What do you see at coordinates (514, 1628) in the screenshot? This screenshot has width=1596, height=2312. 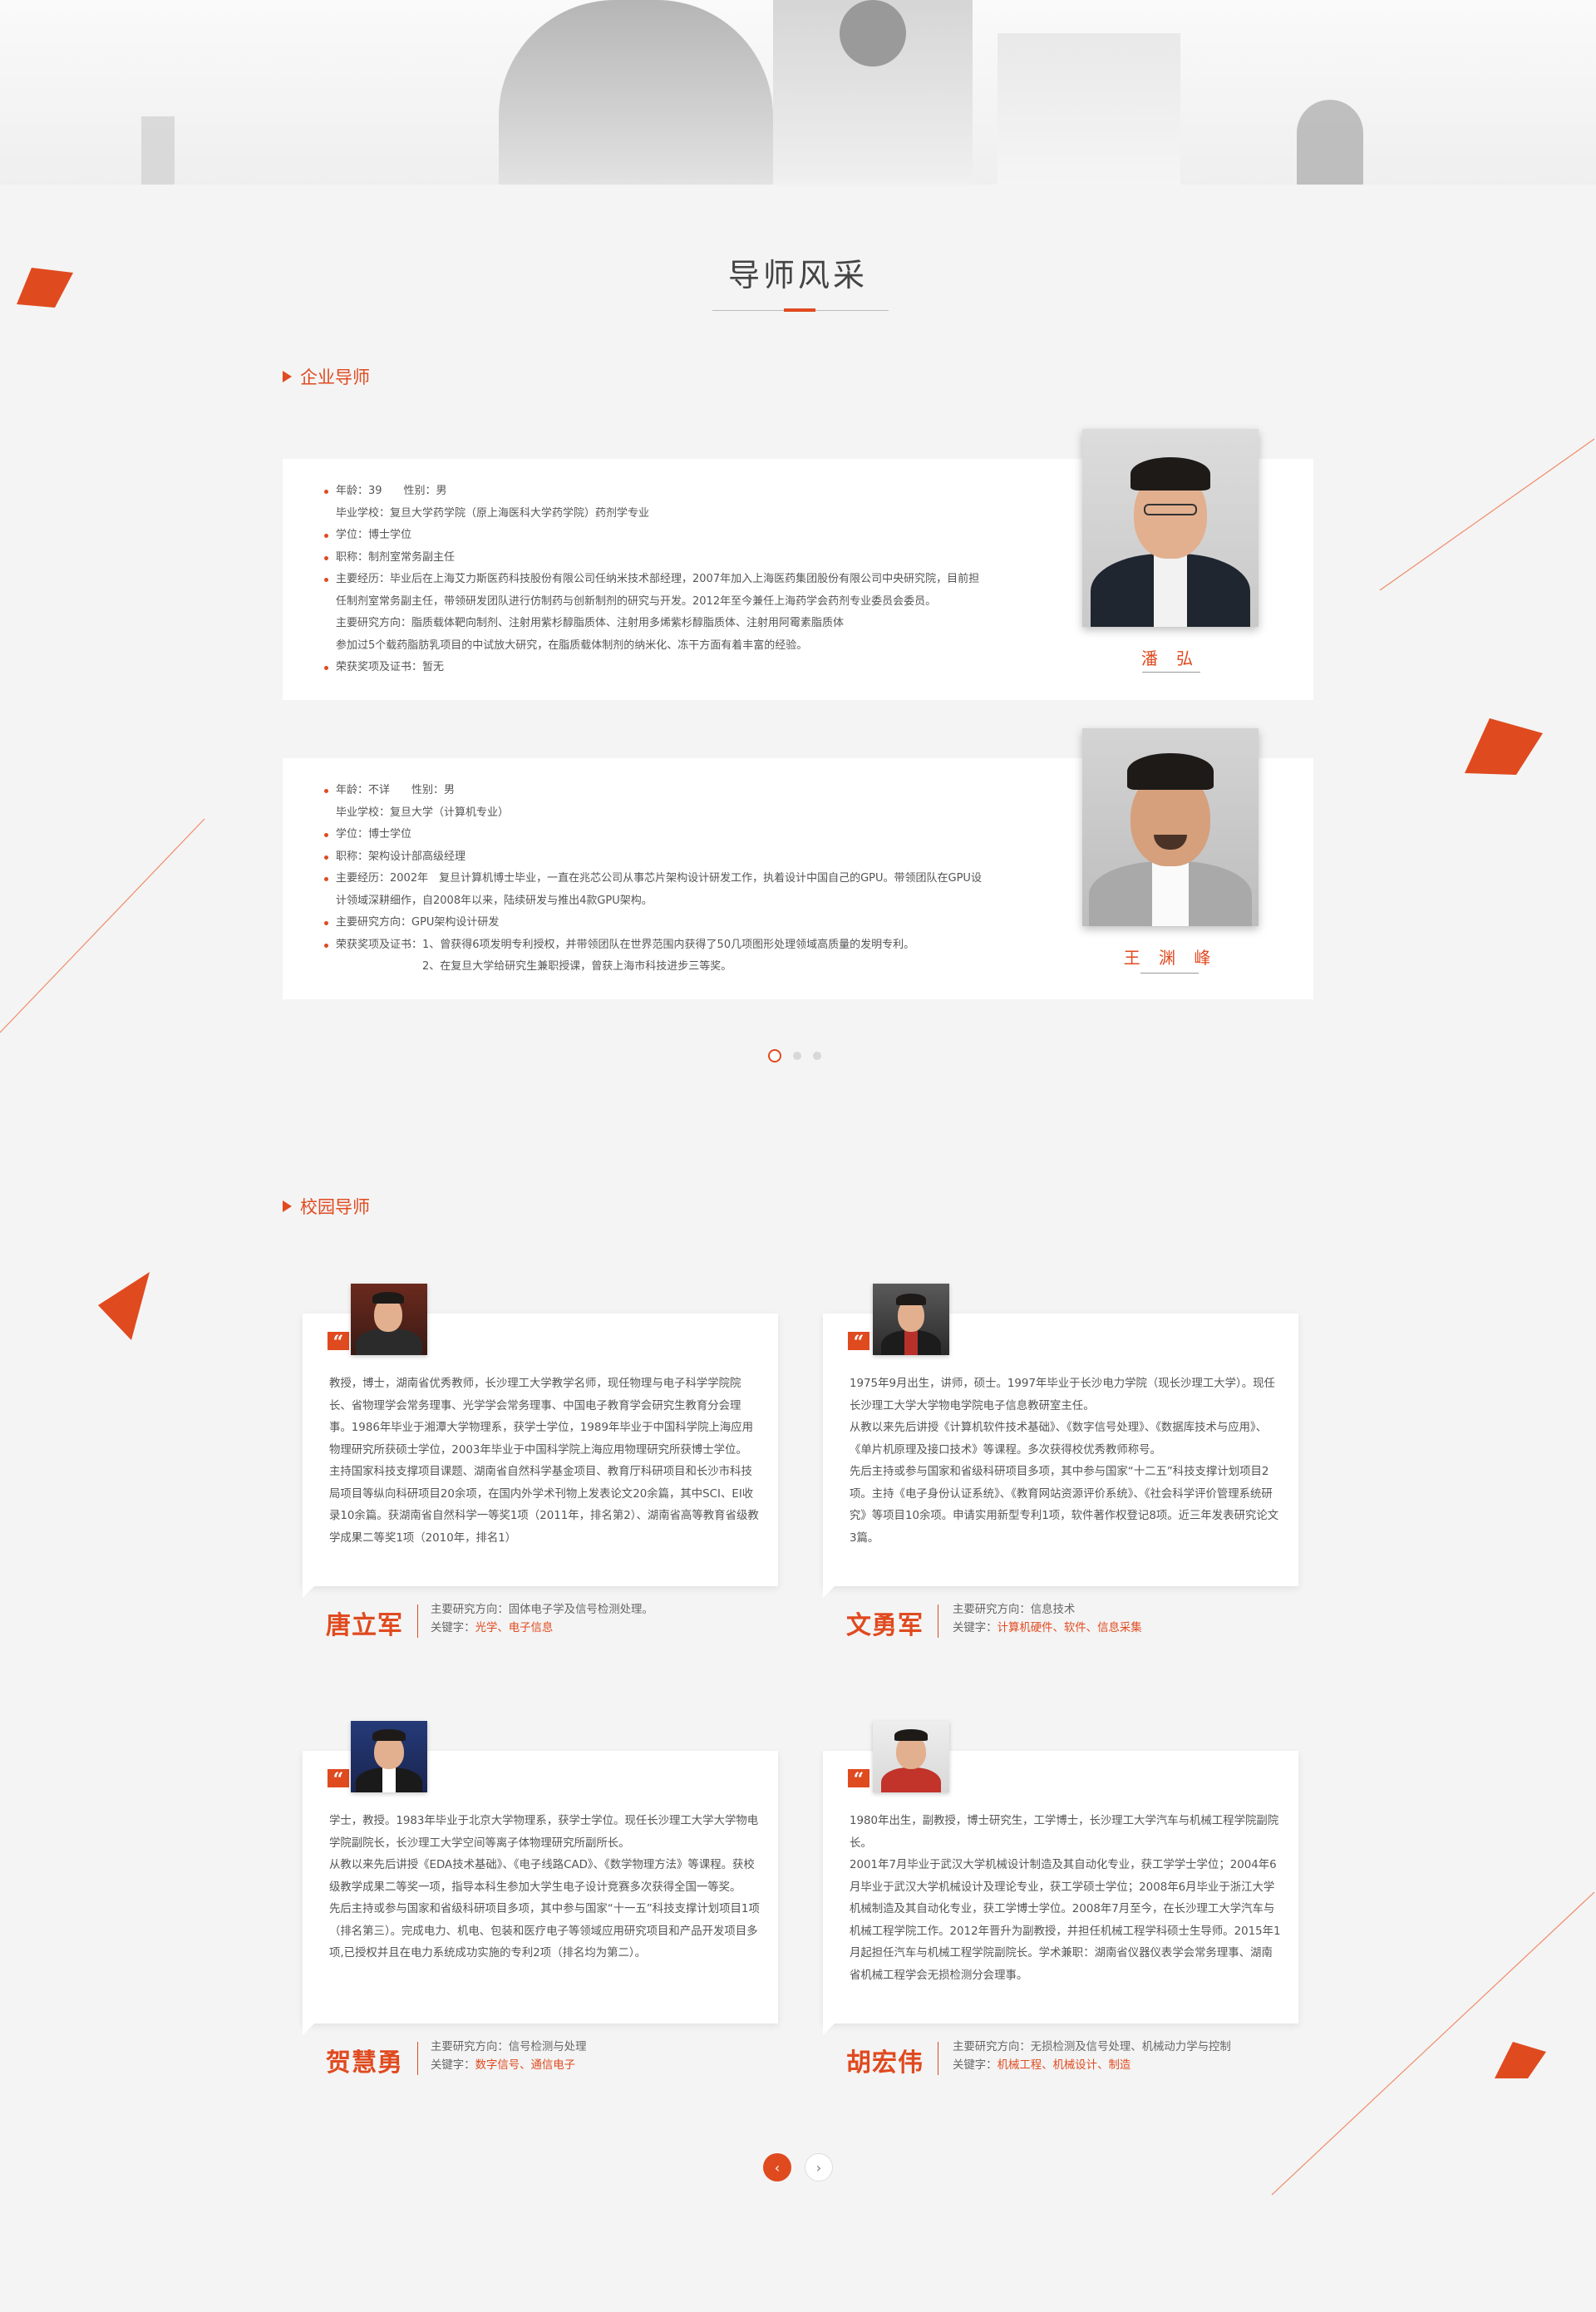 I see `keyword-value: 光学、电子信息` at bounding box center [514, 1628].